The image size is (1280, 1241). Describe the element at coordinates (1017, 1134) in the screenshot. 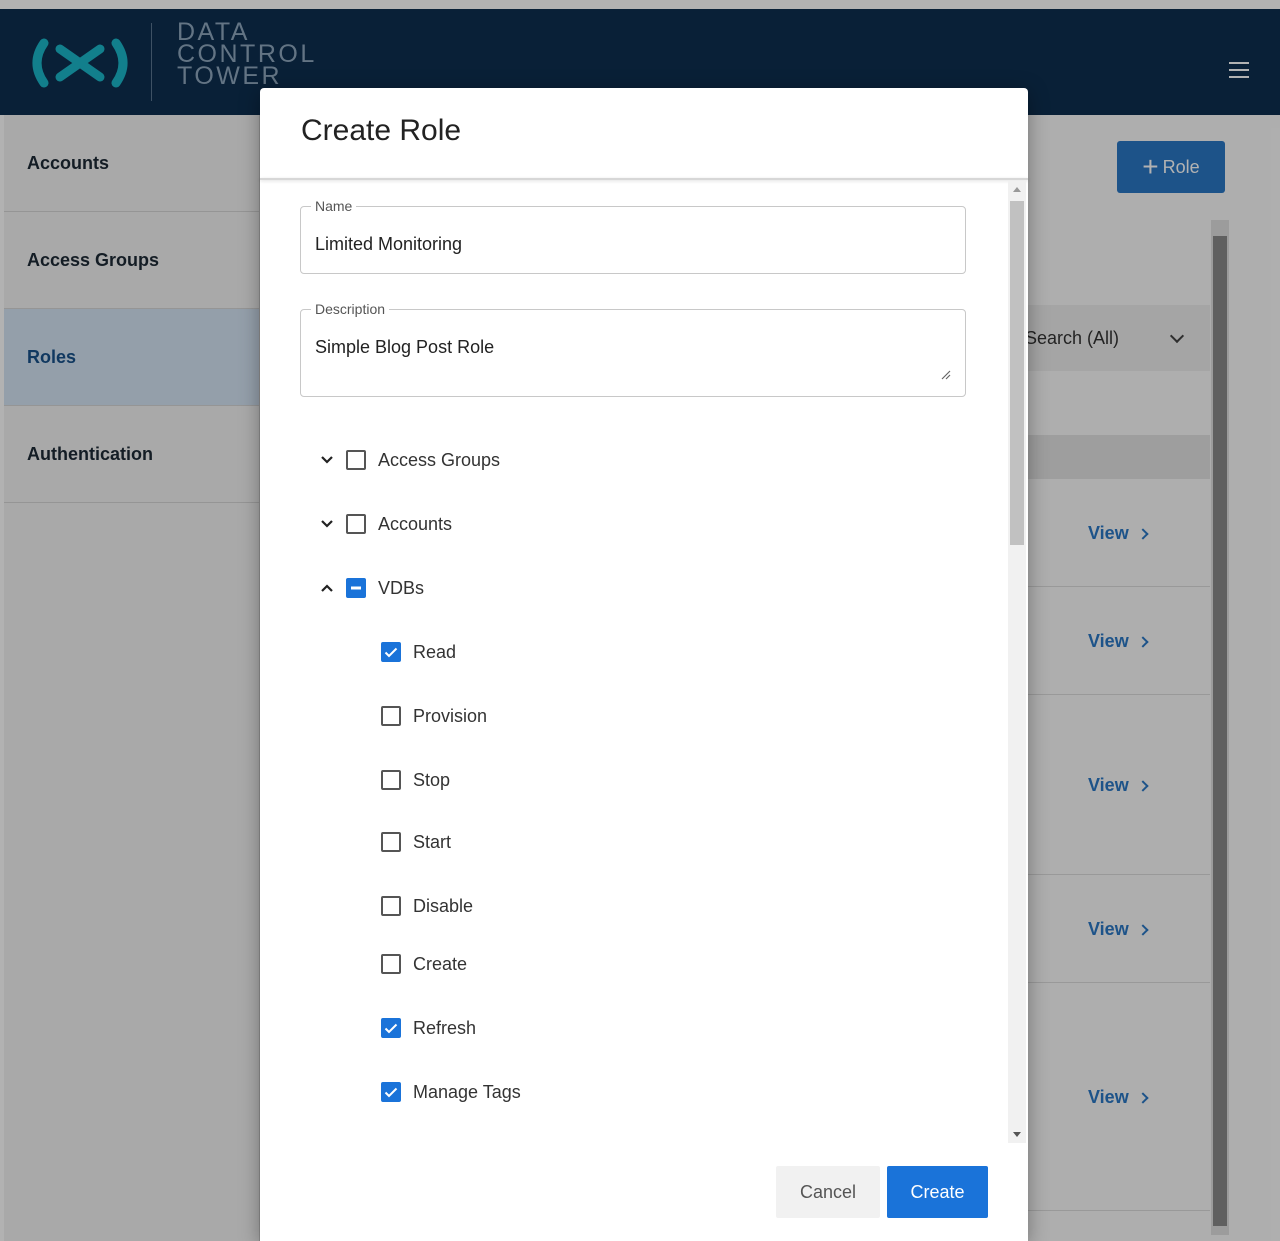

I see `scroll-down-icon` at that location.